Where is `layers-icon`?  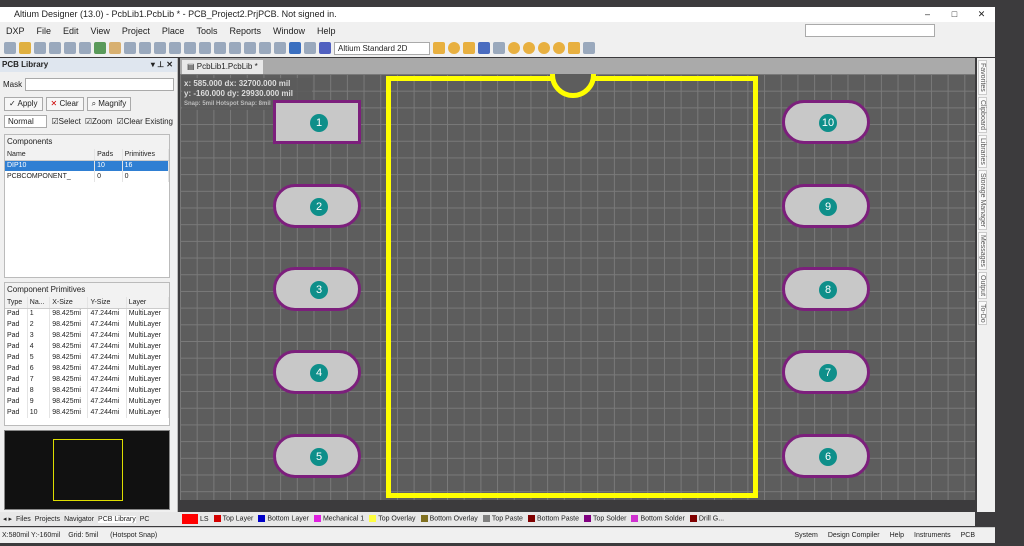
layers-icon is located at coordinates (85, 48).